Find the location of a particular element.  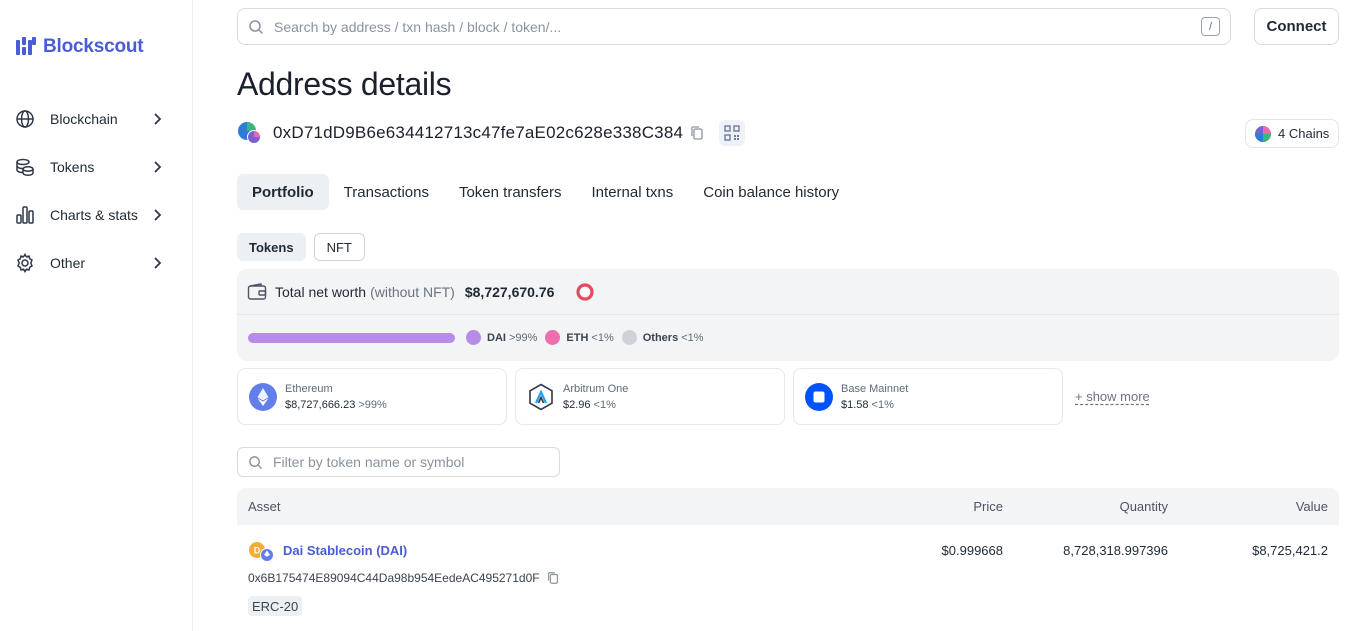

sidebar-nav: Blockchain Tokens Charts & stats Other is located at coordinates (89, 191).